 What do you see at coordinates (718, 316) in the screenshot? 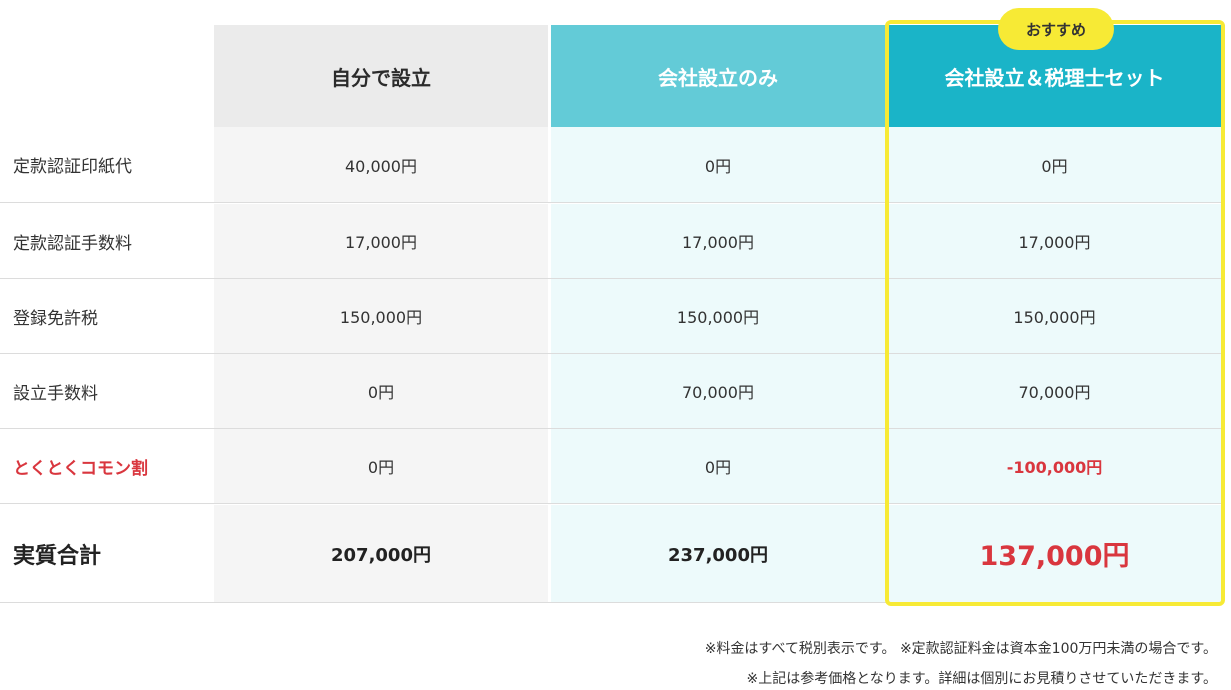
I see `cell-company-only: 150,000円` at bounding box center [718, 316].